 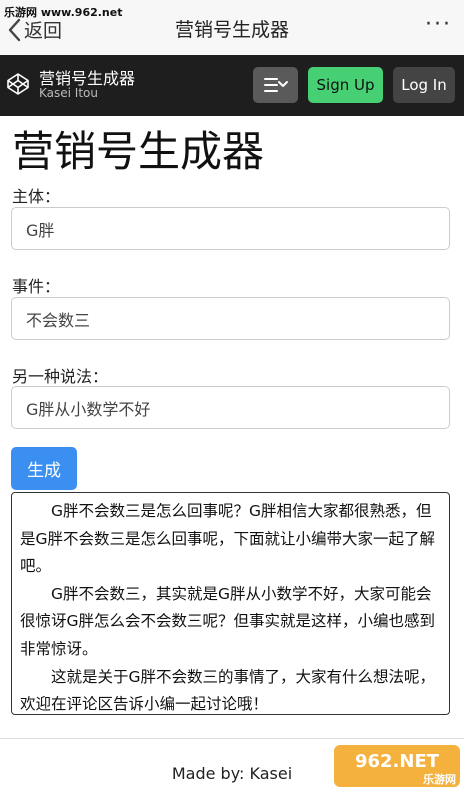 What do you see at coordinates (397, 761) in the screenshot?
I see `watermark-logo-text: 962.NET` at bounding box center [397, 761].